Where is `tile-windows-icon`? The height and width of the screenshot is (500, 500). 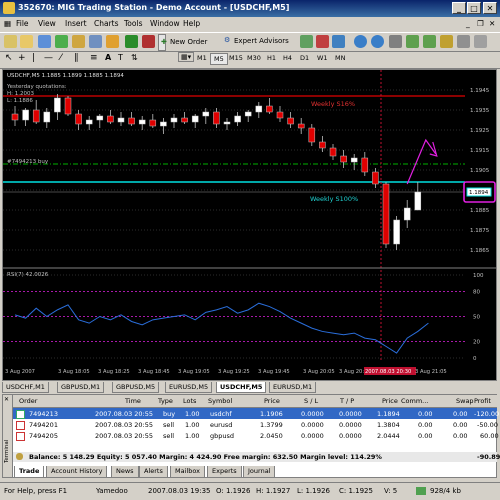 tile-windows-icon is located at coordinates (395, 41).